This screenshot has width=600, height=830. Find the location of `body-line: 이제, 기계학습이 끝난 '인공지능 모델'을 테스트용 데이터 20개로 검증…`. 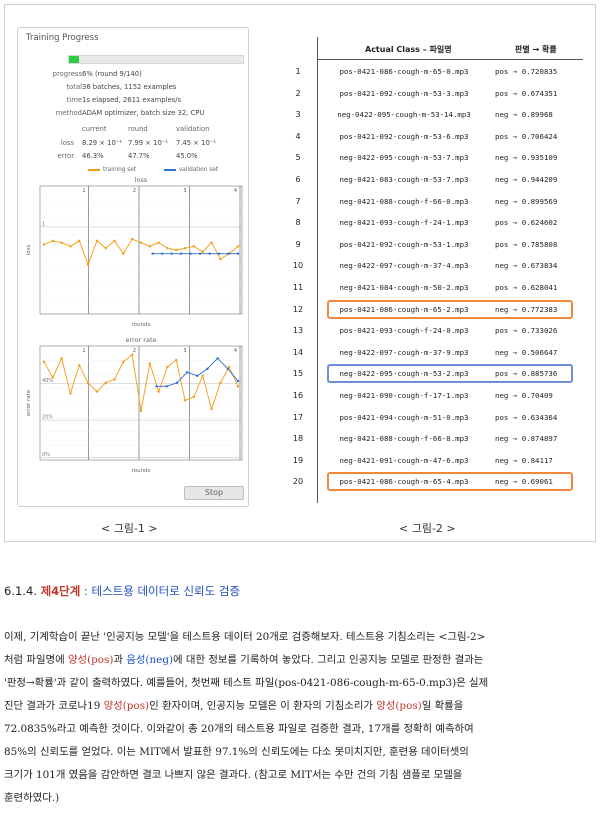

body-line: 이제, 기계학습이 끝난 '인공지능 모델'을 테스트용 데이터 20개로 검증… is located at coordinates (301, 637).